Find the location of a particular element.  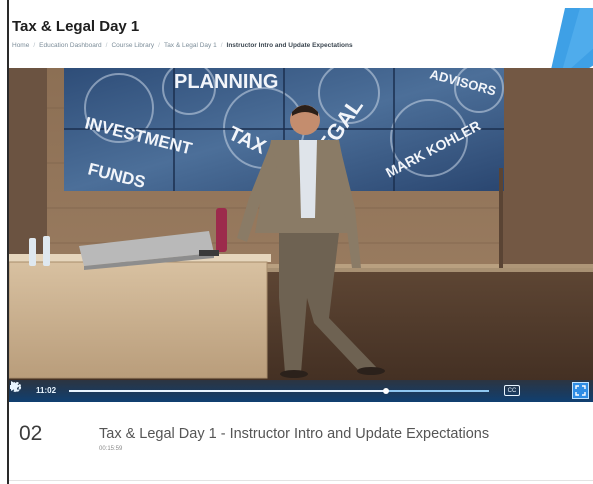

playback-time: 11:02 is located at coordinates (46, 390).